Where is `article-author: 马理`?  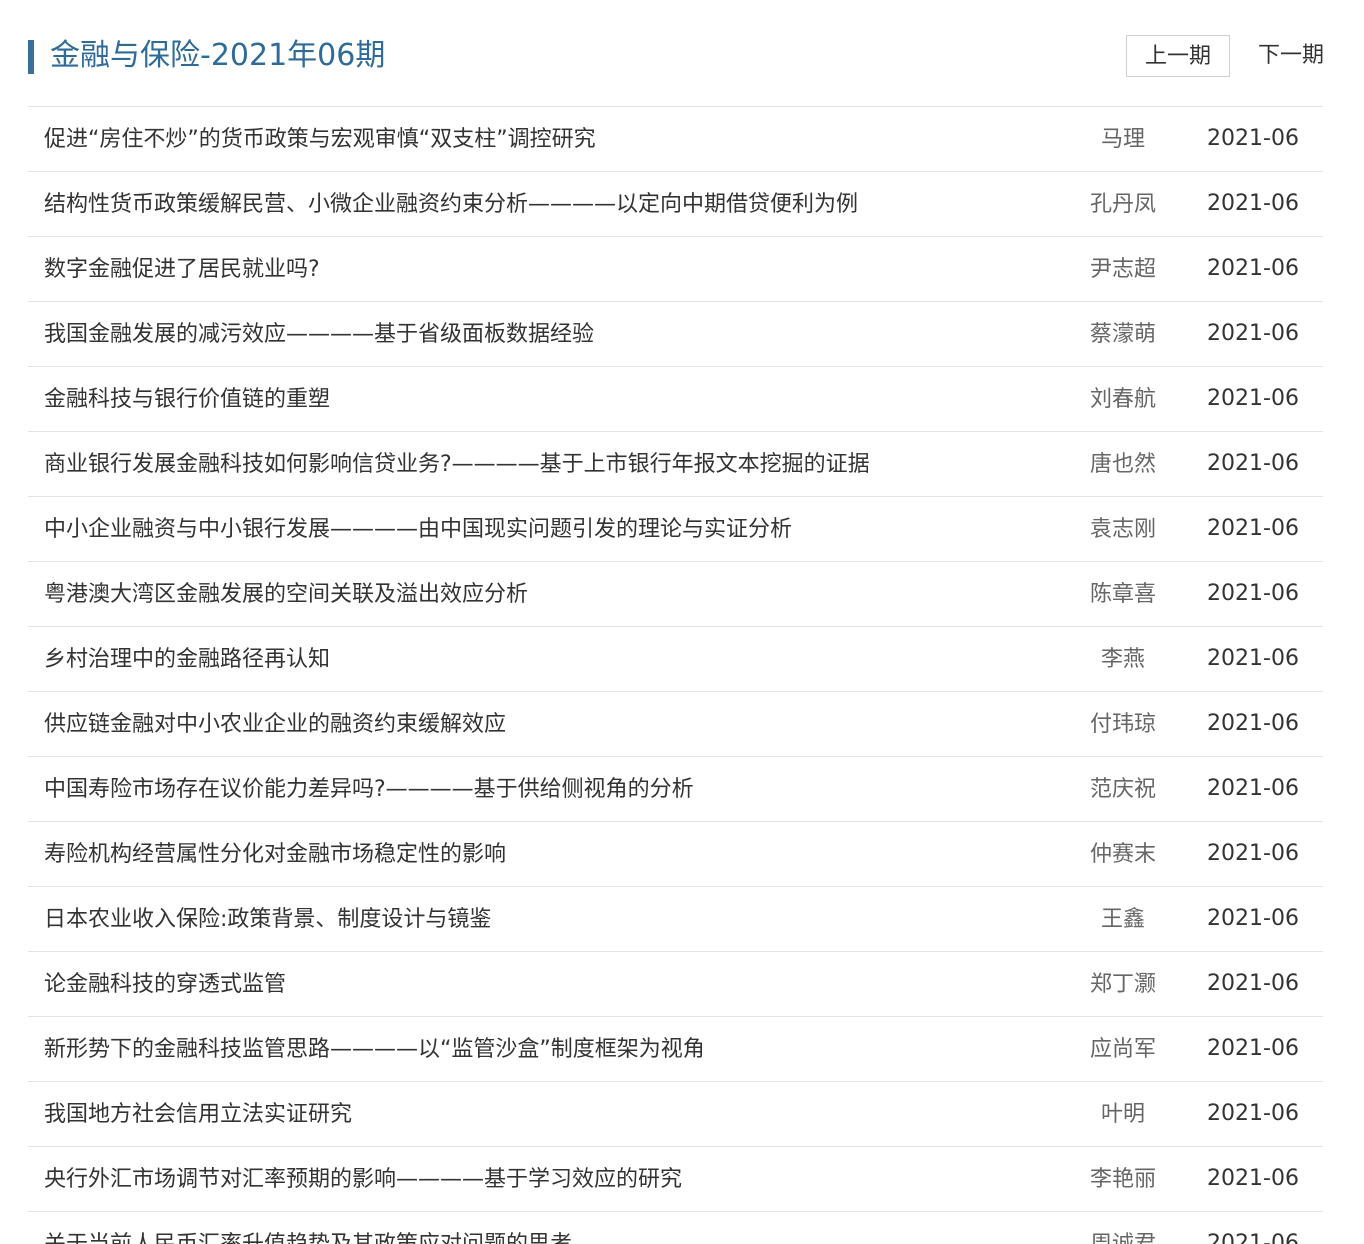 article-author: 马理 is located at coordinates (1122, 139).